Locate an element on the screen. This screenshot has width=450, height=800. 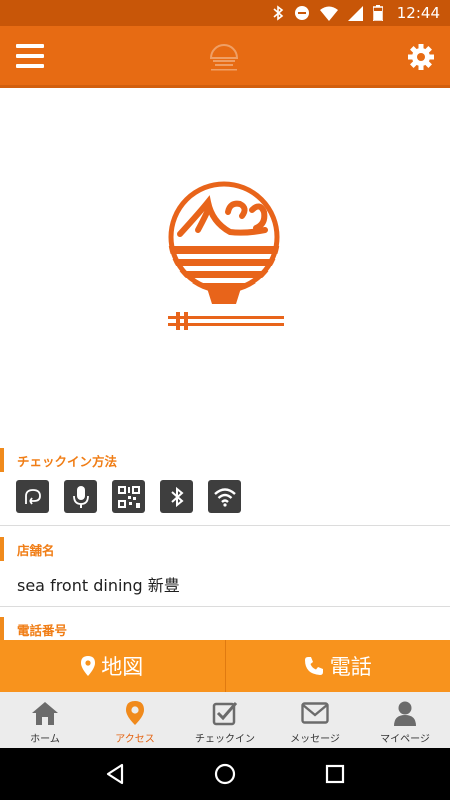
home-button is located at coordinates (225, 774).